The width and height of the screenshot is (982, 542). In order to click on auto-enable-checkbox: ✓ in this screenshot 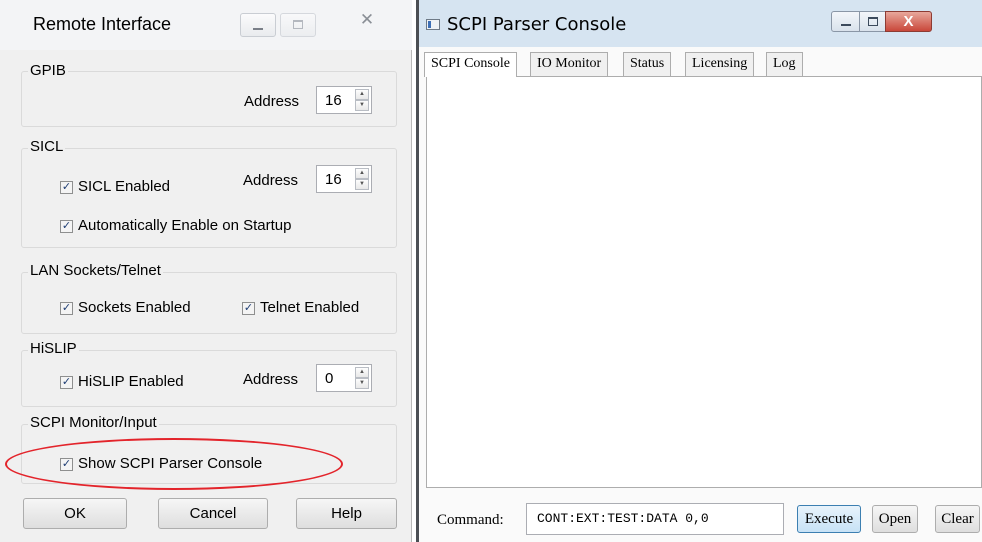, I will do `click(66, 226)`.